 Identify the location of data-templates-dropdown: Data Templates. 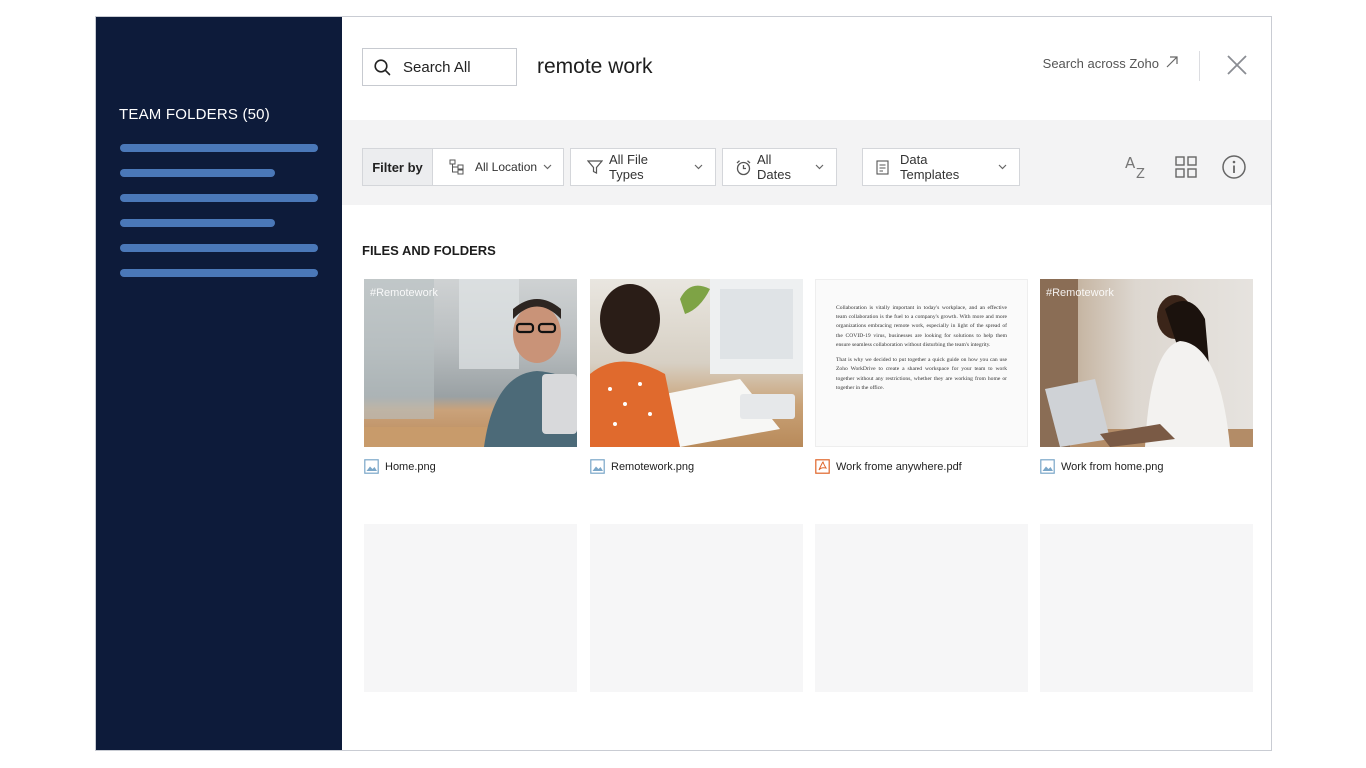
(941, 167).